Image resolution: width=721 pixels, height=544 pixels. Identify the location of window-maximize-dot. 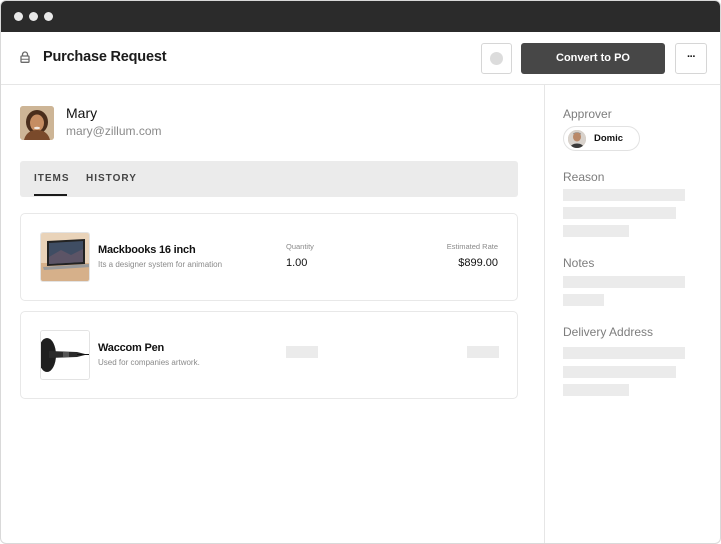
(48, 16).